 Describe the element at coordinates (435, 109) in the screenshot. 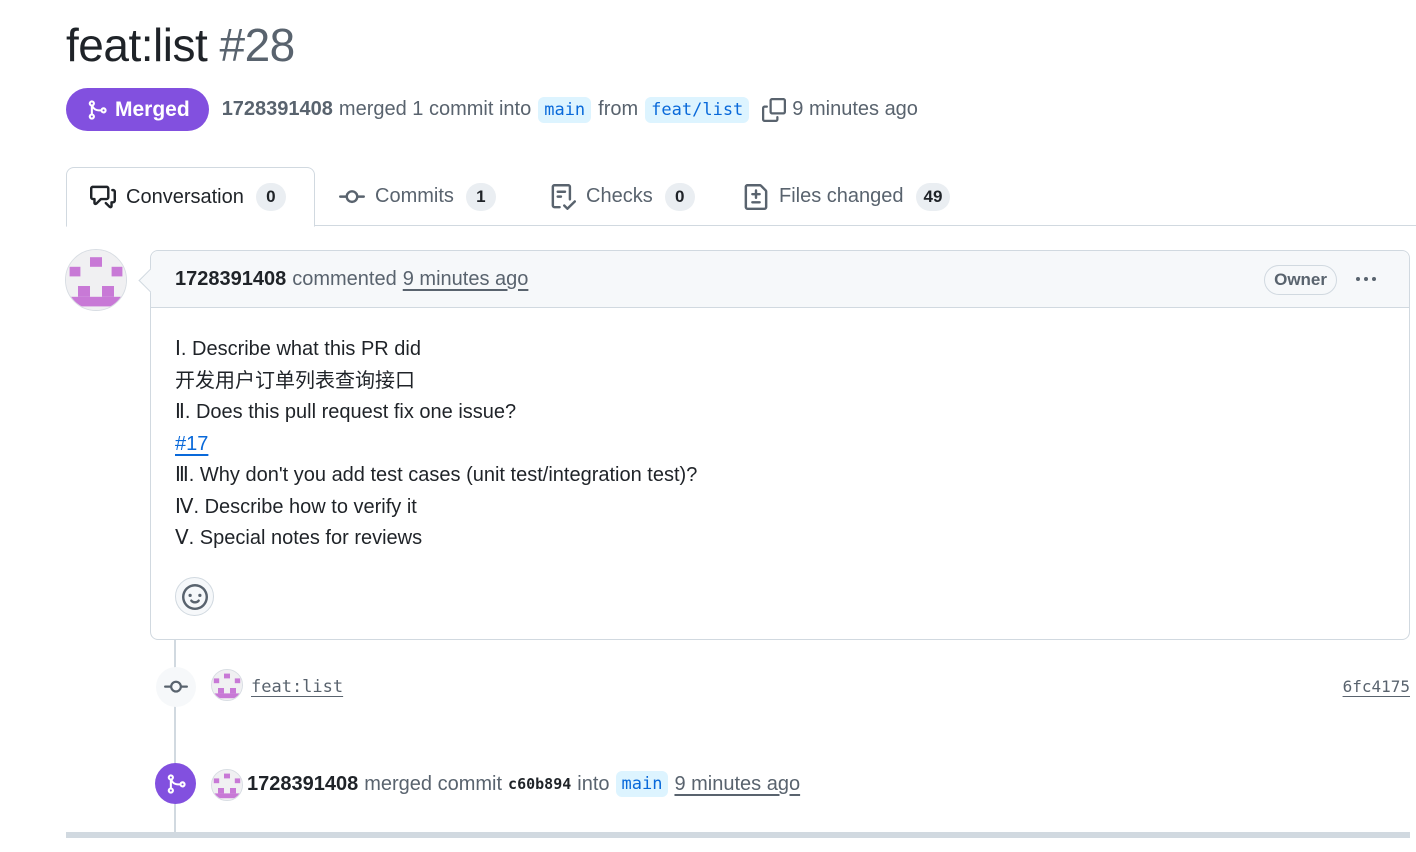

I see `pr-summary-text: merged 1 commit into` at that location.